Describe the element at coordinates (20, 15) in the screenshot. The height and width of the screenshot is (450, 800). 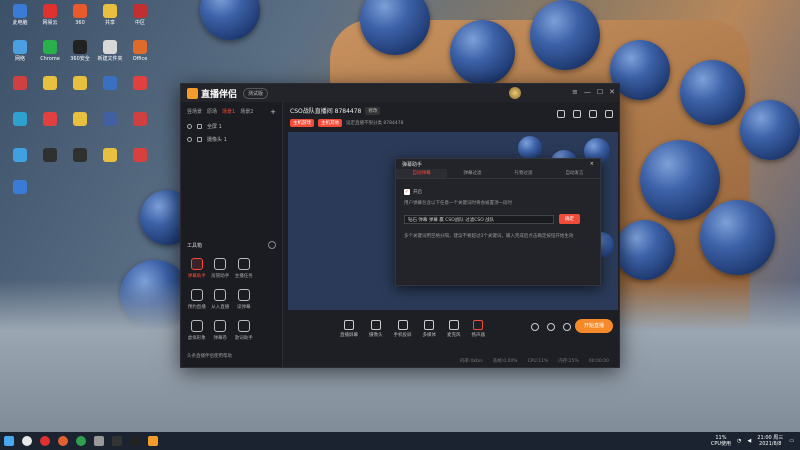
I see `desktop-icon: 此电脑` at that location.